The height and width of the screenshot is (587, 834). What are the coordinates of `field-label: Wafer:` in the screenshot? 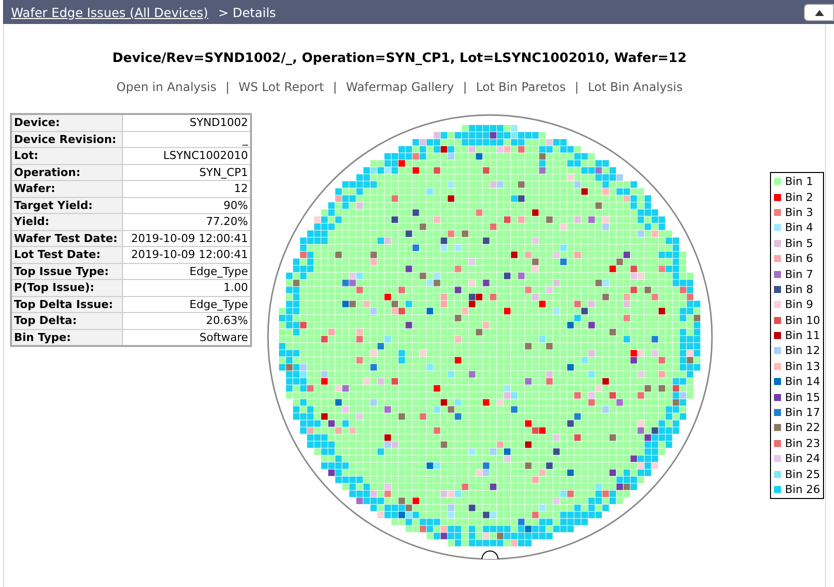 It's located at (66, 188).